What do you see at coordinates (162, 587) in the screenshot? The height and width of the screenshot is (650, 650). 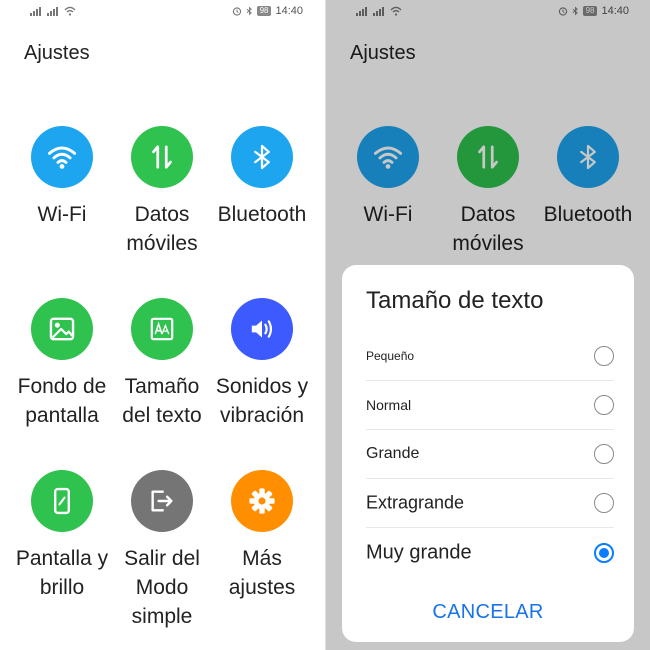 I see `tile-label: Salir del Modo simple` at bounding box center [162, 587].